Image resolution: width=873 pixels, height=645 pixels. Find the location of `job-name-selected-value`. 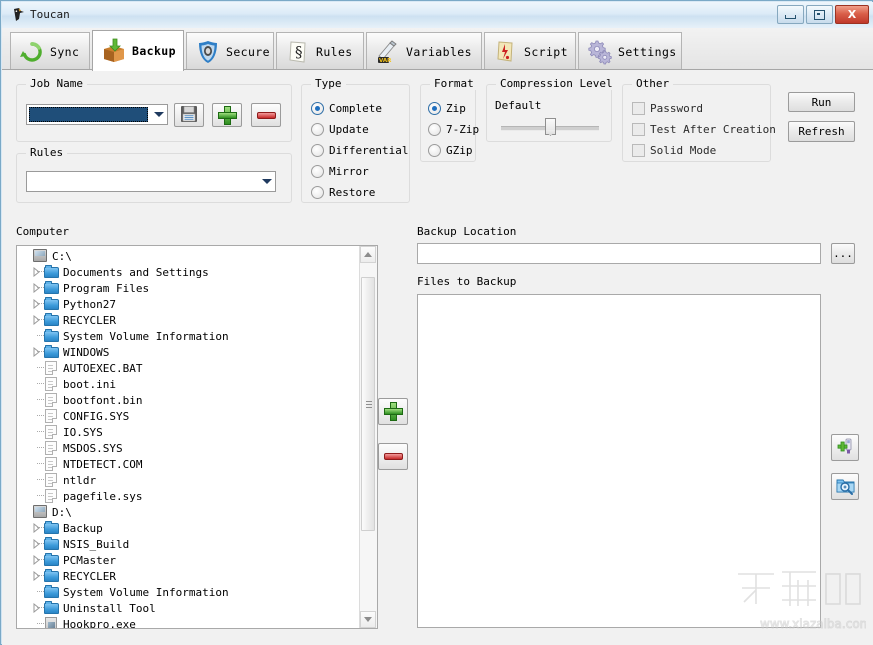

job-name-selected-value is located at coordinates (88, 114).